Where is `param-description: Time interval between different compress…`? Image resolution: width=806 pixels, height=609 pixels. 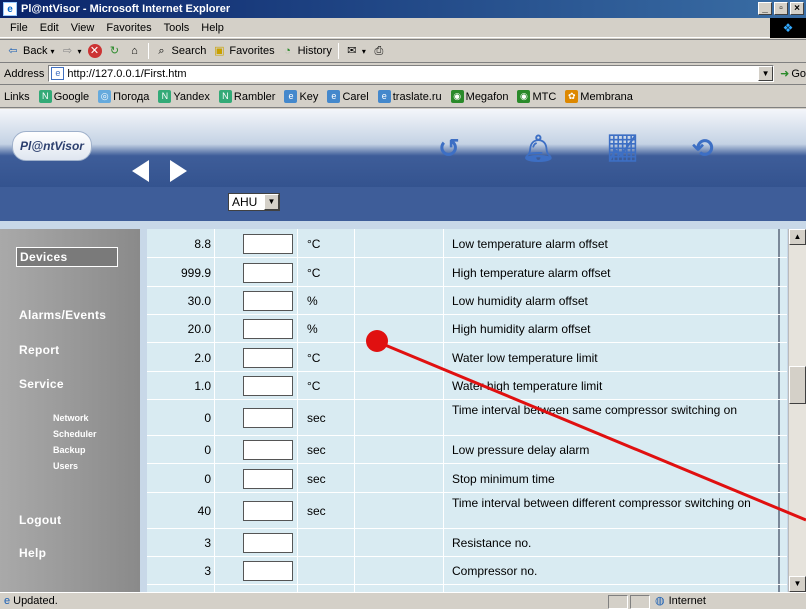 param-description: Time interval between different compress… is located at coordinates (601, 503).